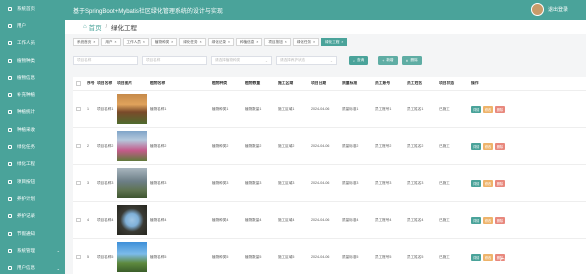 This screenshot has width=586, height=274. What do you see at coordinates (32, 94) in the screenshot?
I see `sidebar-item: 补充种植` at bounding box center [32, 94].